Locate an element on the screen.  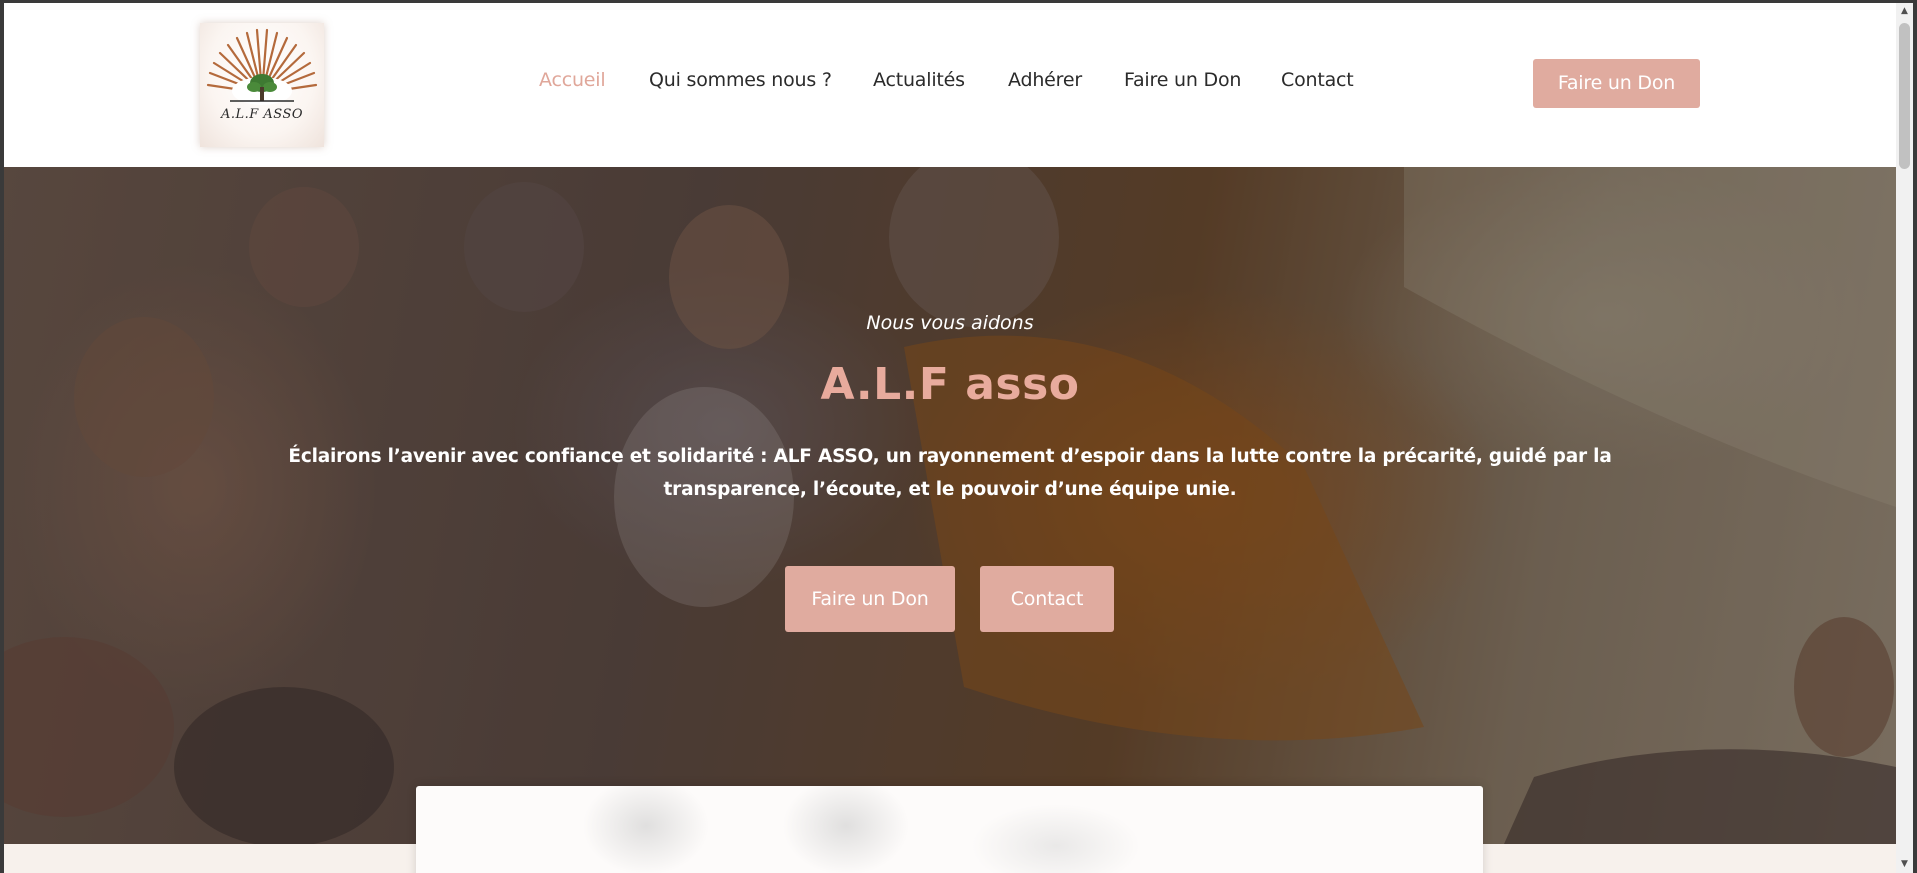
nav-item-accueil: Accueil is located at coordinates (572, 80).